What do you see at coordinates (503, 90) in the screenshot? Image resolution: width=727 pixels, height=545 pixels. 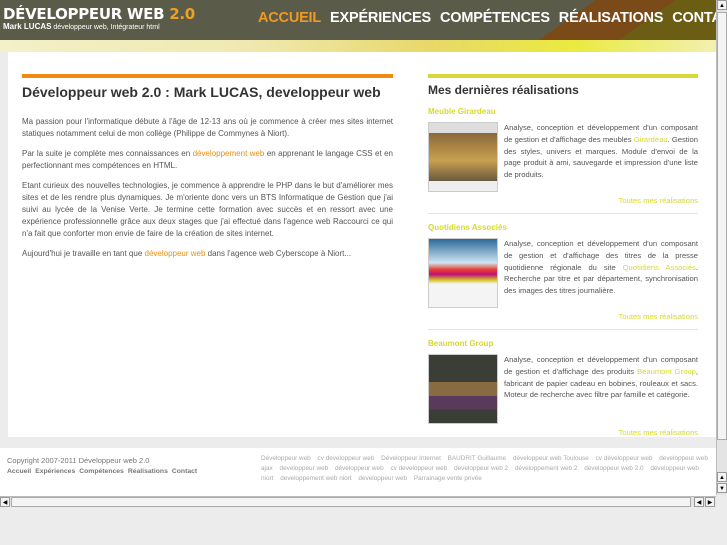 I see `section-title: Mes dernières réalisations` at bounding box center [503, 90].